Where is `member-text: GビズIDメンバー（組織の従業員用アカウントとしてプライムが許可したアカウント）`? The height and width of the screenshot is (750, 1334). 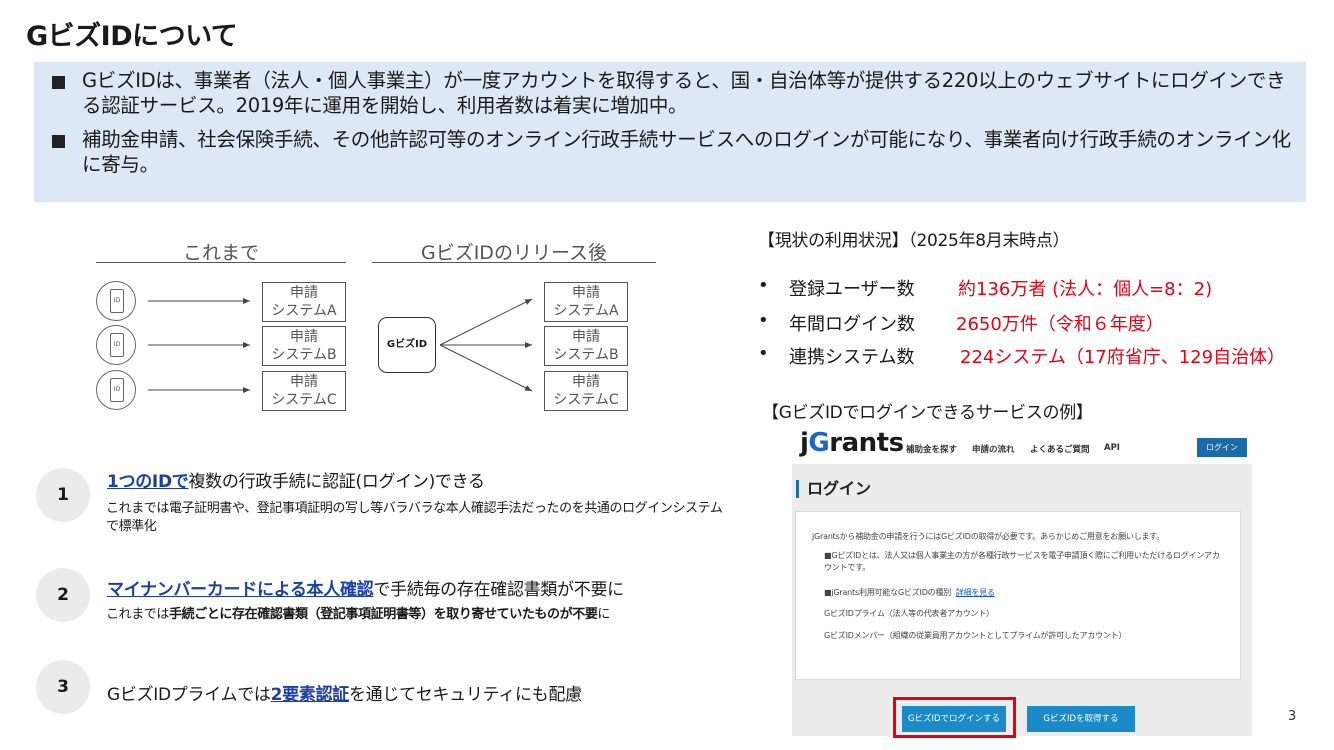
member-text: GビズIDメンバー（組織の従業員用アカウントとしてプライムが許可したアカウント） is located at coordinates (975, 635).